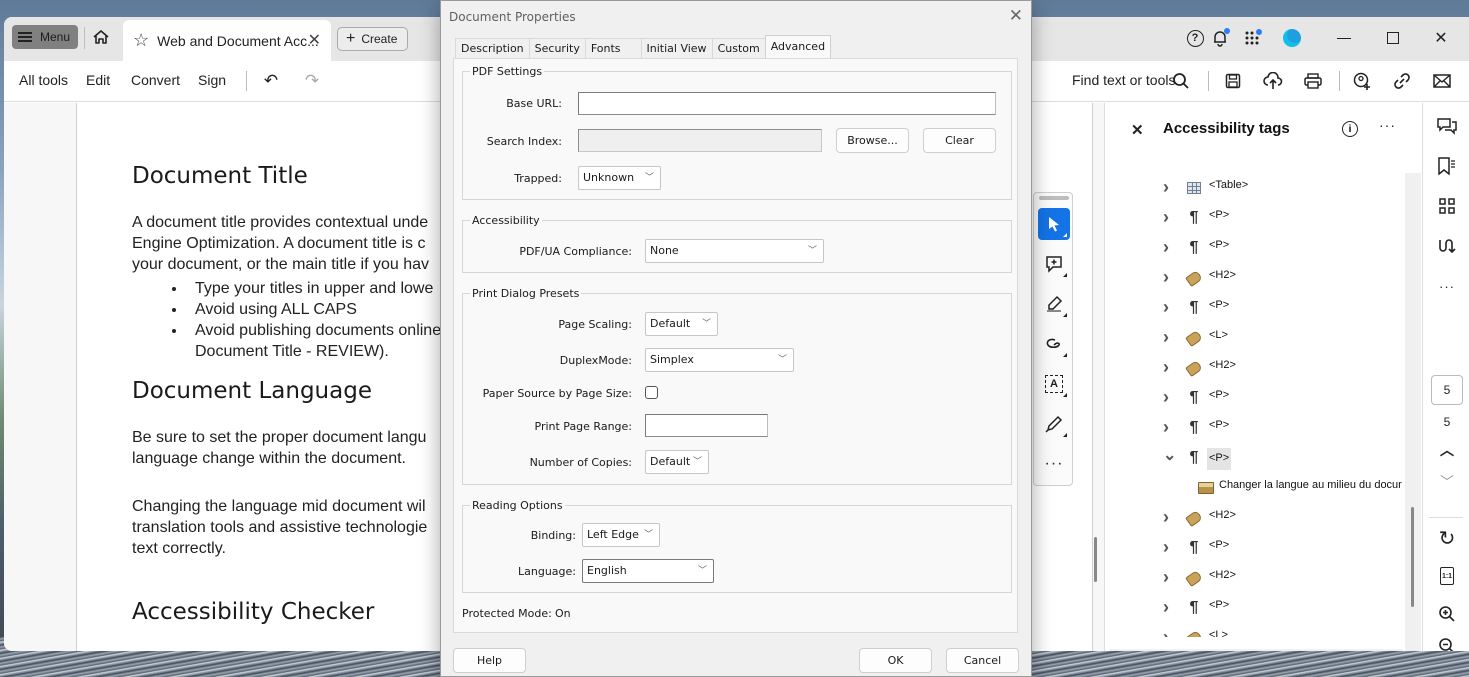 This screenshot has height=677, width=1469. What do you see at coordinates (1137, 130) in the screenshot?
I see `close-panel-icon: ✕` at bounding box center [1137, 130].